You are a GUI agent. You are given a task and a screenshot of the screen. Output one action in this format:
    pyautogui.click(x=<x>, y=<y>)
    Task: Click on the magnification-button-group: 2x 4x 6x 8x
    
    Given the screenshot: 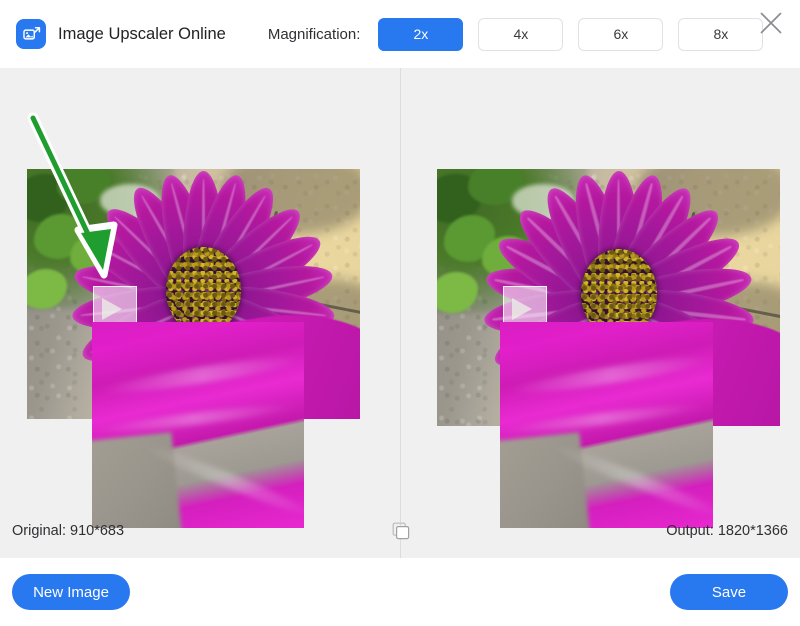 What is the action you would take?
    pyautogui.click(x=571, y=34)
    